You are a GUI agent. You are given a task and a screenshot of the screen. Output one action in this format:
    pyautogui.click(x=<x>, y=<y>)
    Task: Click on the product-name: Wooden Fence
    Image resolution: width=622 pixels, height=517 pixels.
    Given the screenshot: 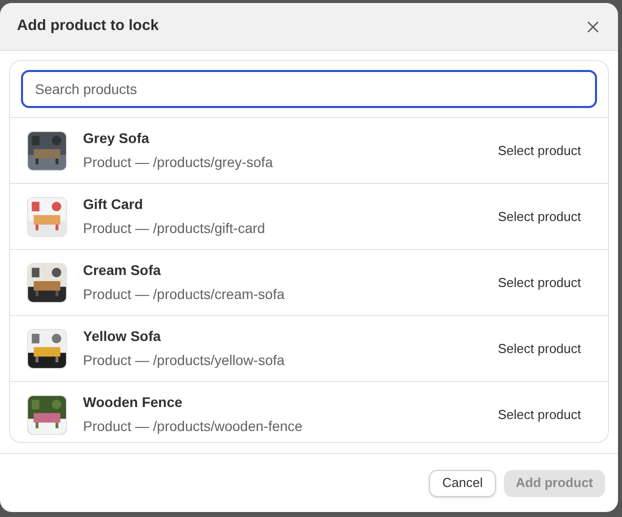 What is the action you would take?
    pyautogui.click(x=133, y=402)
    